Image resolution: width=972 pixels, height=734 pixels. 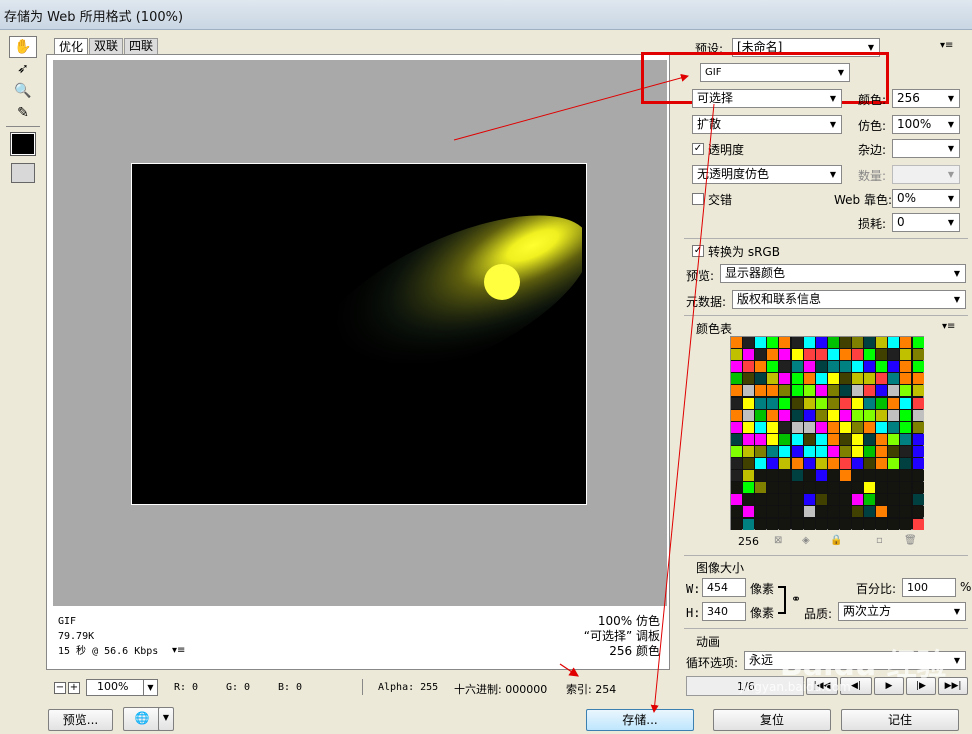 I want to click on trash-icon: 🗑, so click(x=910, y=540).